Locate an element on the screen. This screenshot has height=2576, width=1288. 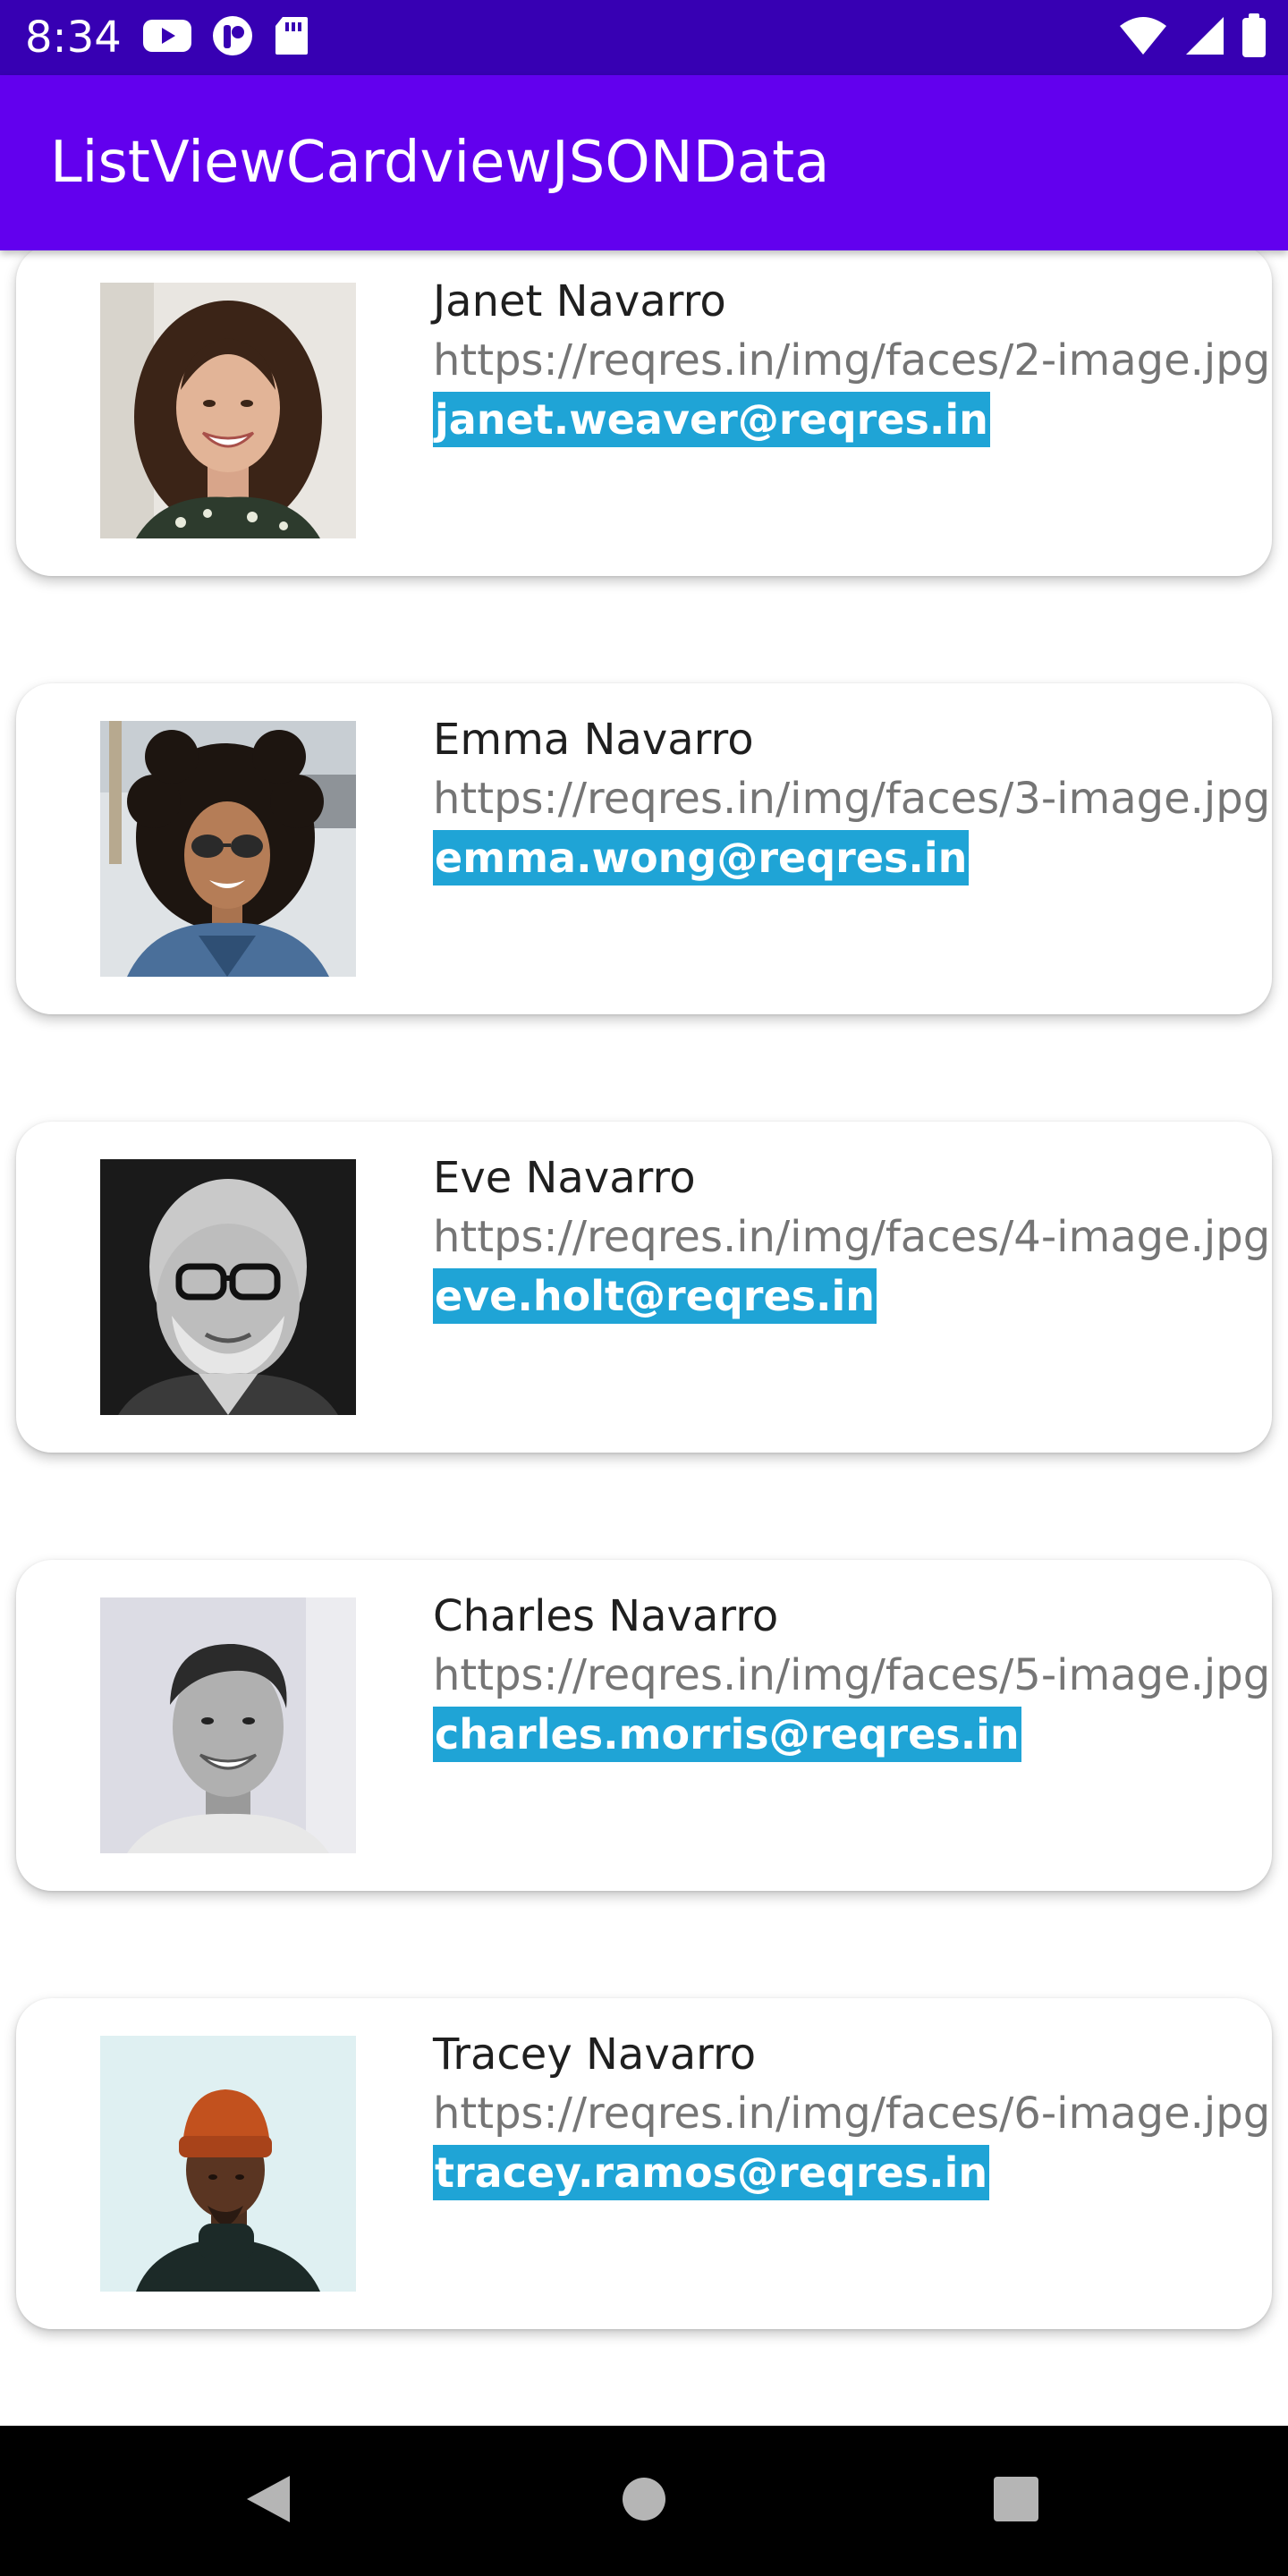
status-time: 8:34 is located at coordinates (73, 38).